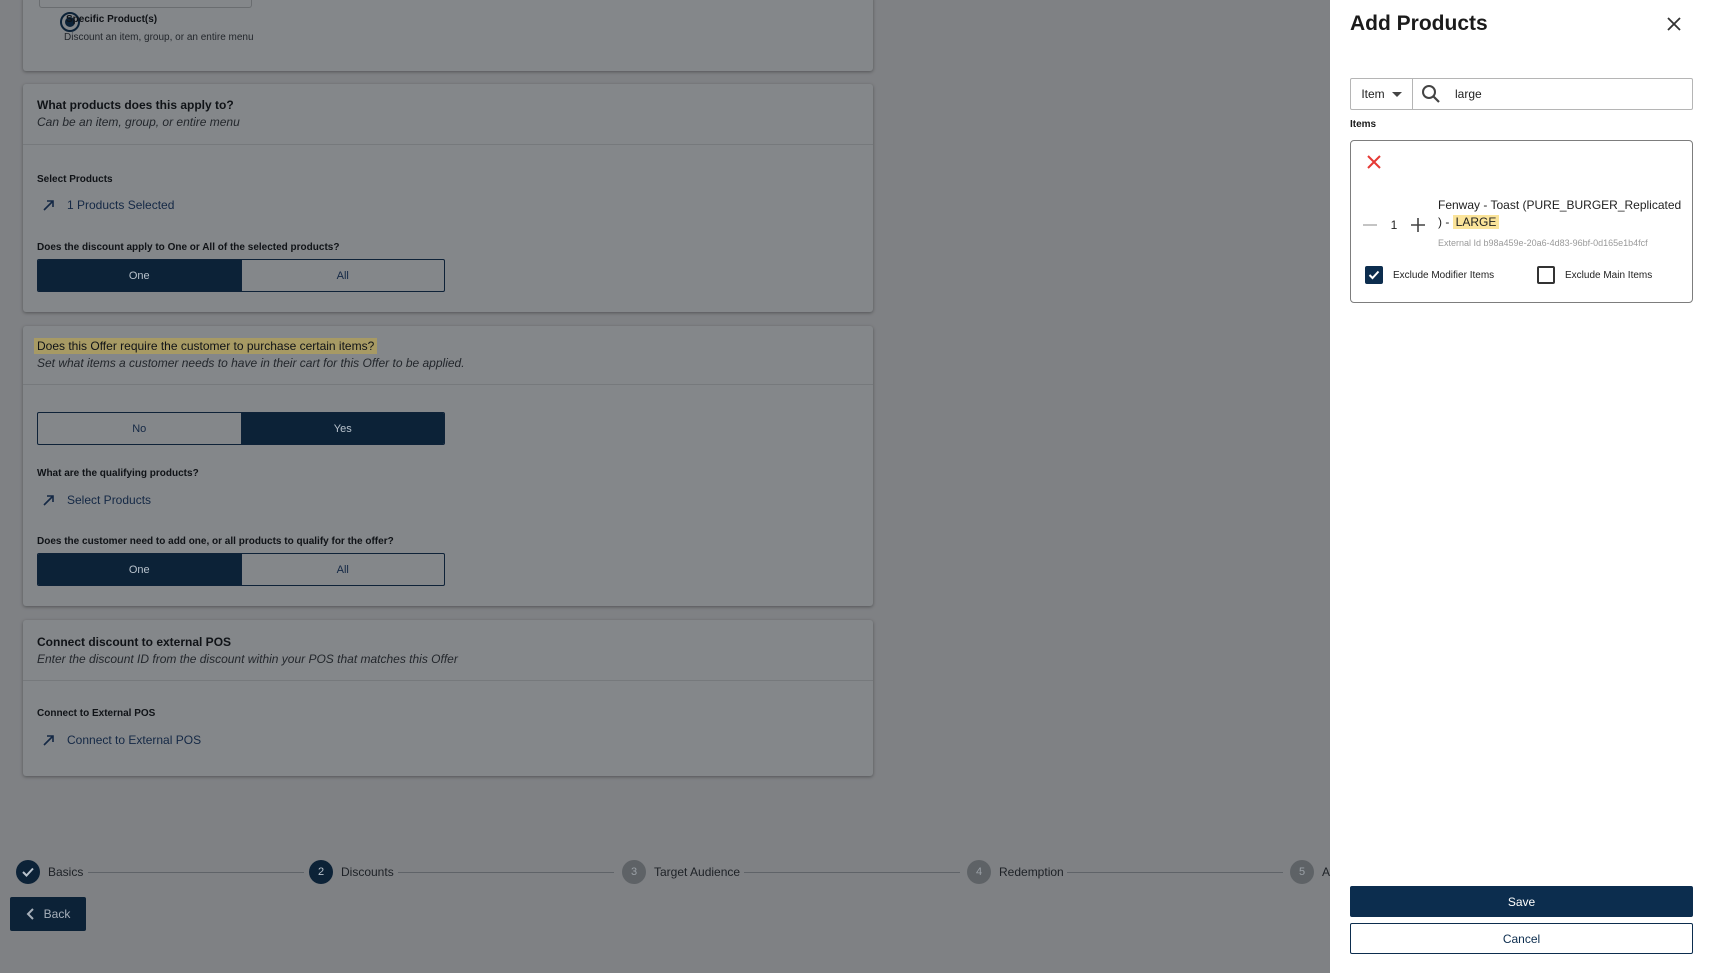 Image resolution: width=1710 pixels, height=973 pixels. I want to click on products-selected-text: 1 Products Selected, so click(121, 205).